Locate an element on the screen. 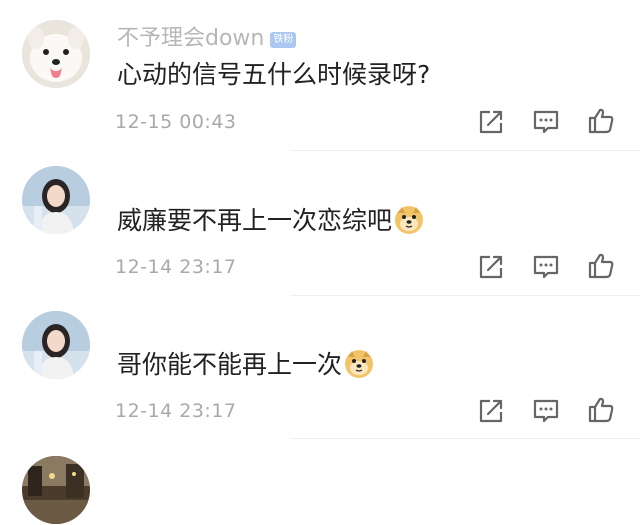 The width and height of the screenshot is (640, 525). comment-text: 威廉要不再上一次恋综吧 is located at coordinates (270, 221).